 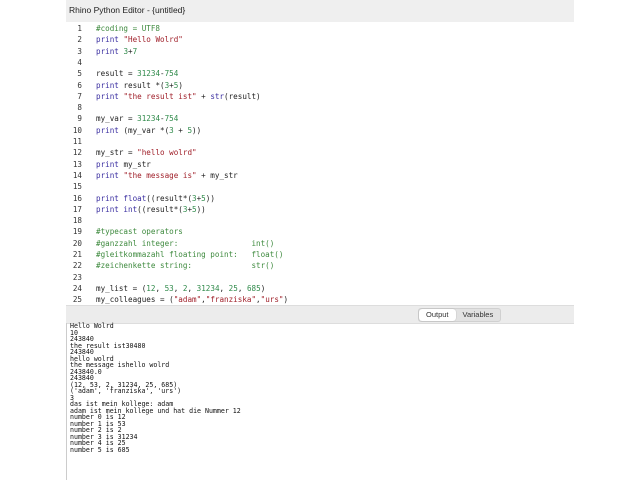 I want to click on output-line: number 5 is 685, so click(x=100, y=449).